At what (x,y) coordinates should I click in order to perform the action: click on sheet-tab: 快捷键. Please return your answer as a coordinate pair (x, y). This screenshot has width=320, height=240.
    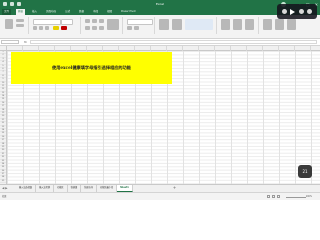
    Looking at the image, I should click on (75, 188).